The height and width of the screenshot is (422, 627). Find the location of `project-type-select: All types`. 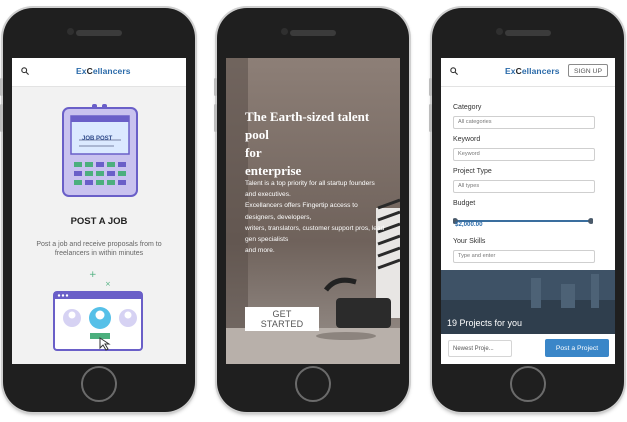

project-type-select: All types is located at coordinates (524, 186).